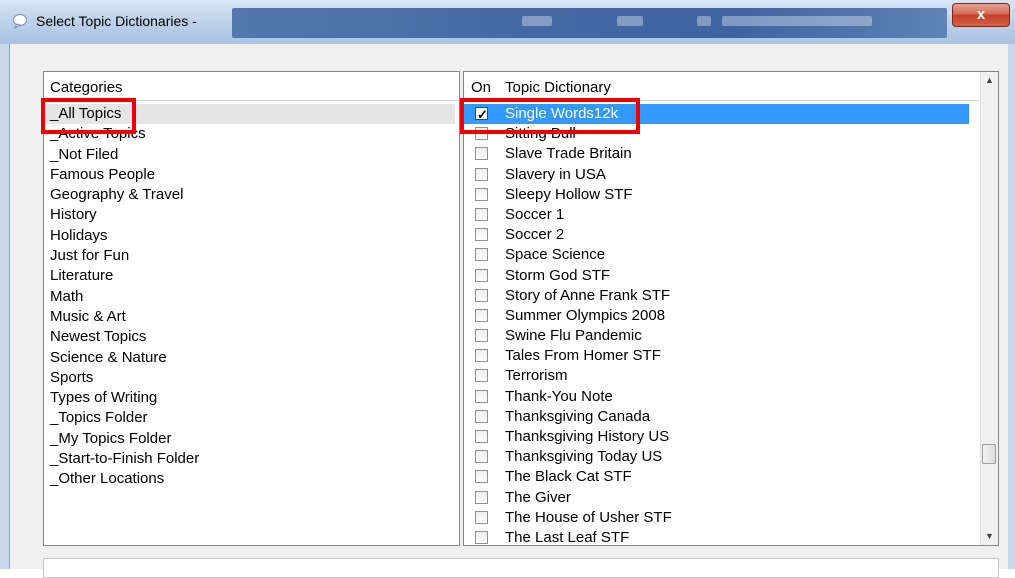  I want to click on close-button: x, so click(981, 15).